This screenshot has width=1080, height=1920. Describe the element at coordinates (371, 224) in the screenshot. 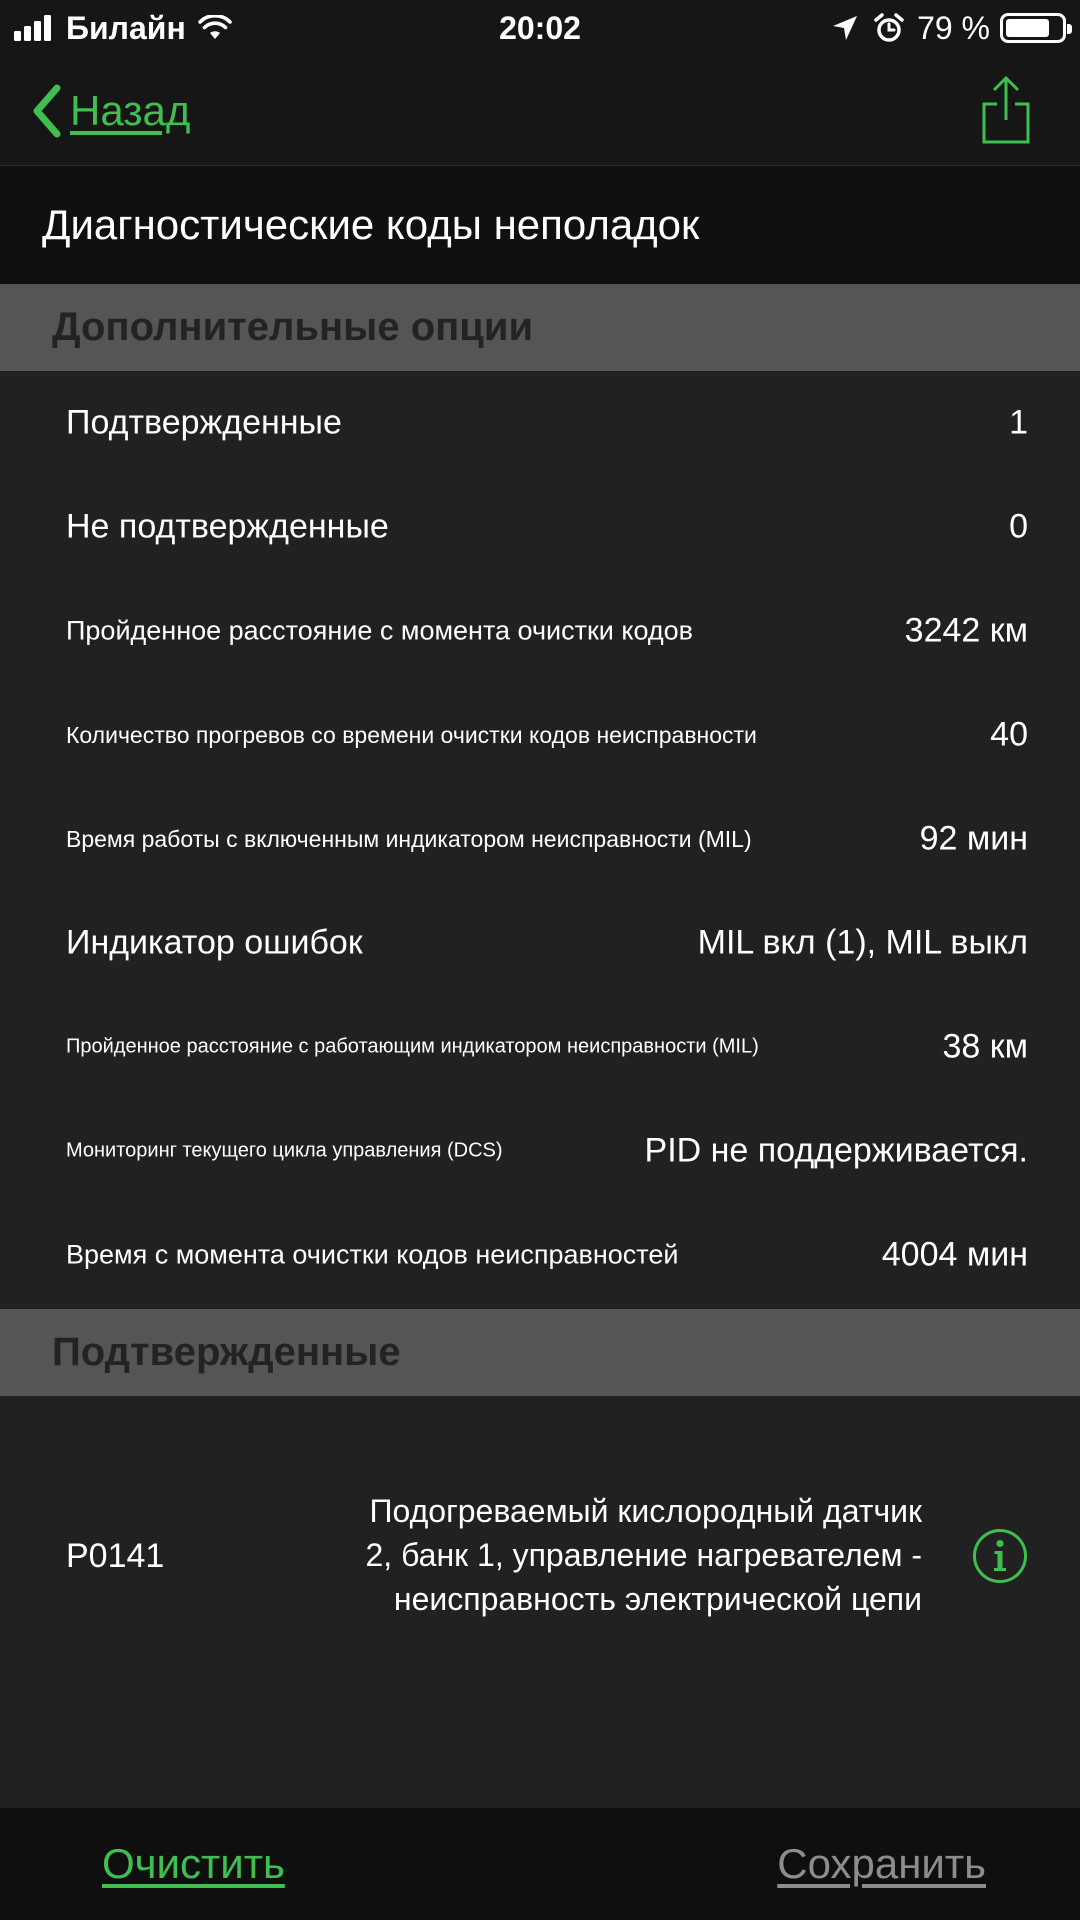

I see `page-title: Диагностические коды неполадок` at that location.